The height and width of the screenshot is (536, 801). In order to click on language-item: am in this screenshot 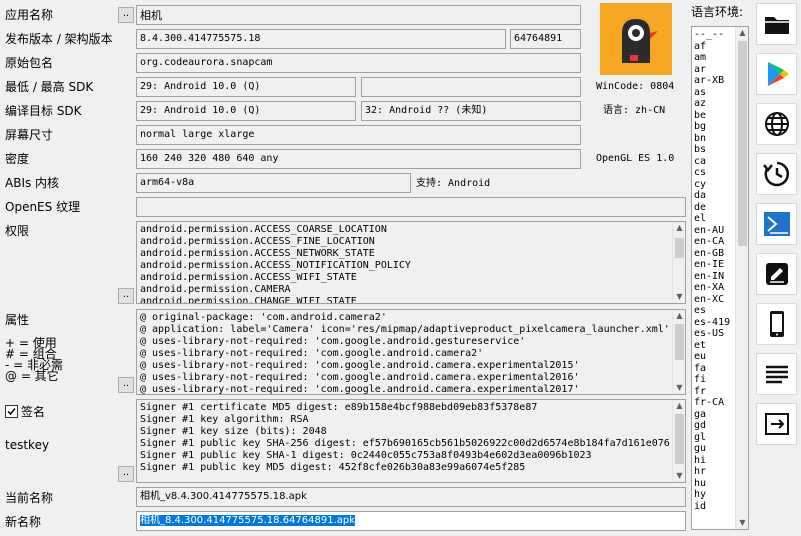, I will do `click(712, 58)`.